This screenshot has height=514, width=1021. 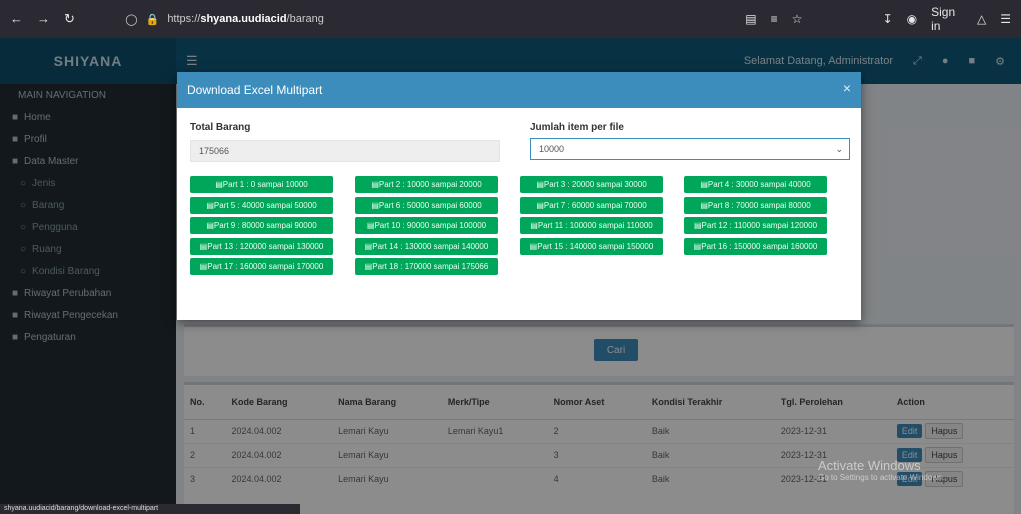 I want to click on download-part-button: ▤ Part 10 : 90000 sampai 100000, so click(x=426, y=225).